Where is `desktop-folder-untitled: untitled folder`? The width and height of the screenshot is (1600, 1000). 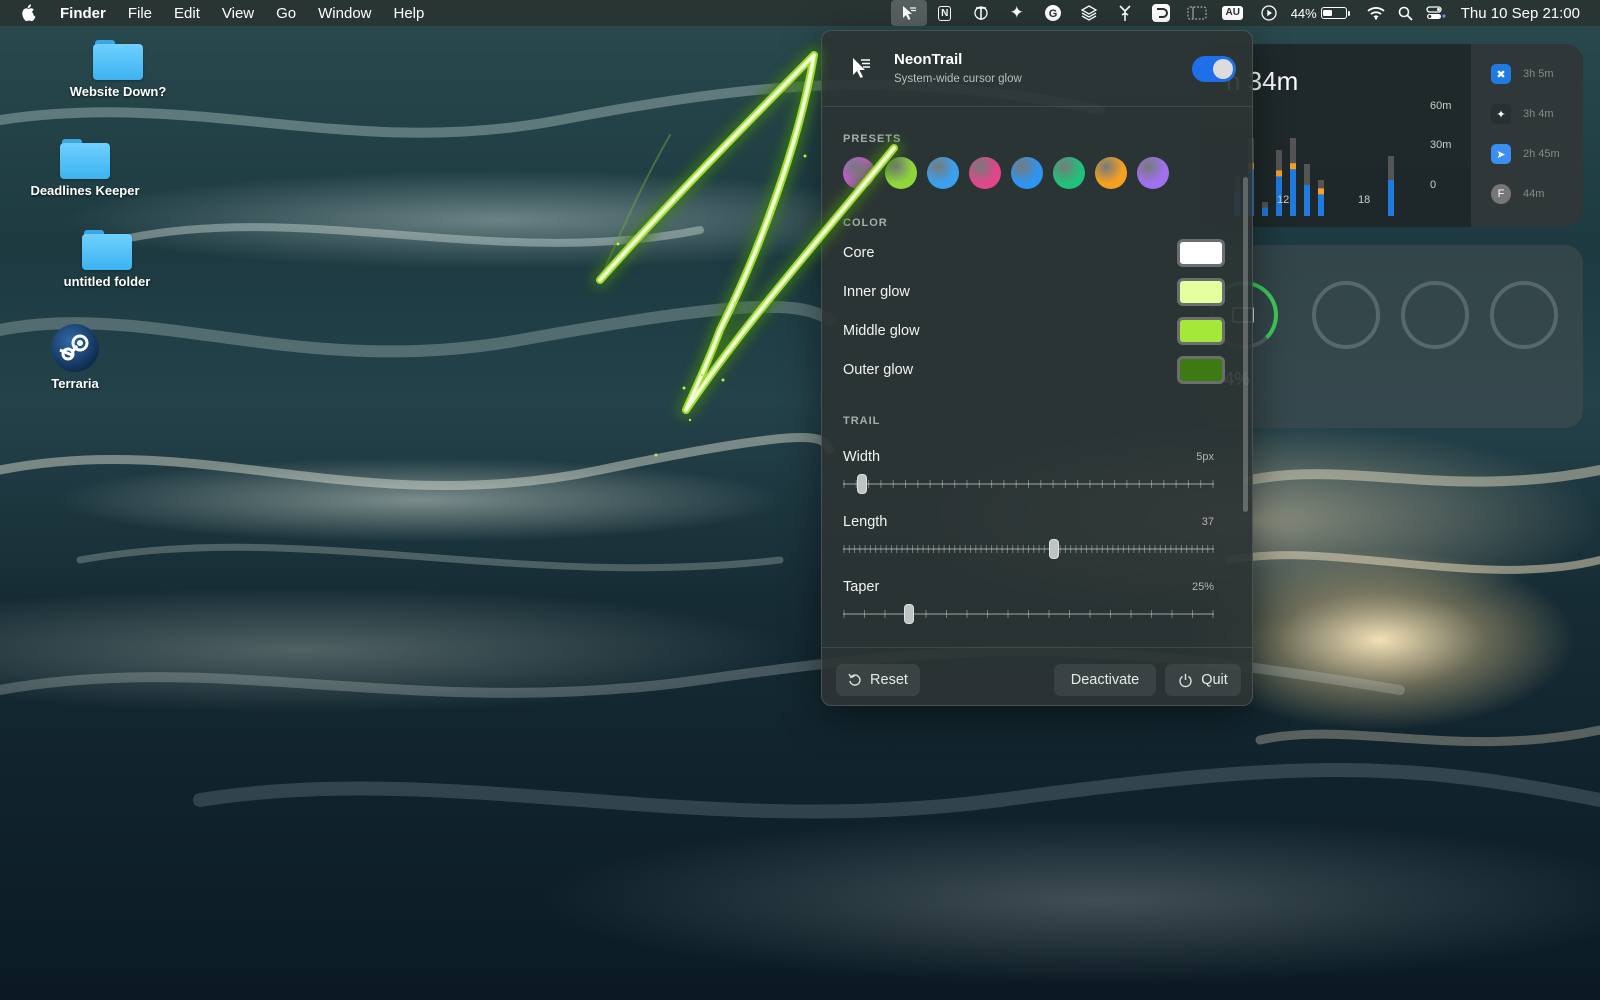 desktop-folder-untitled: untitled folder is located at coordinates (107, 259).